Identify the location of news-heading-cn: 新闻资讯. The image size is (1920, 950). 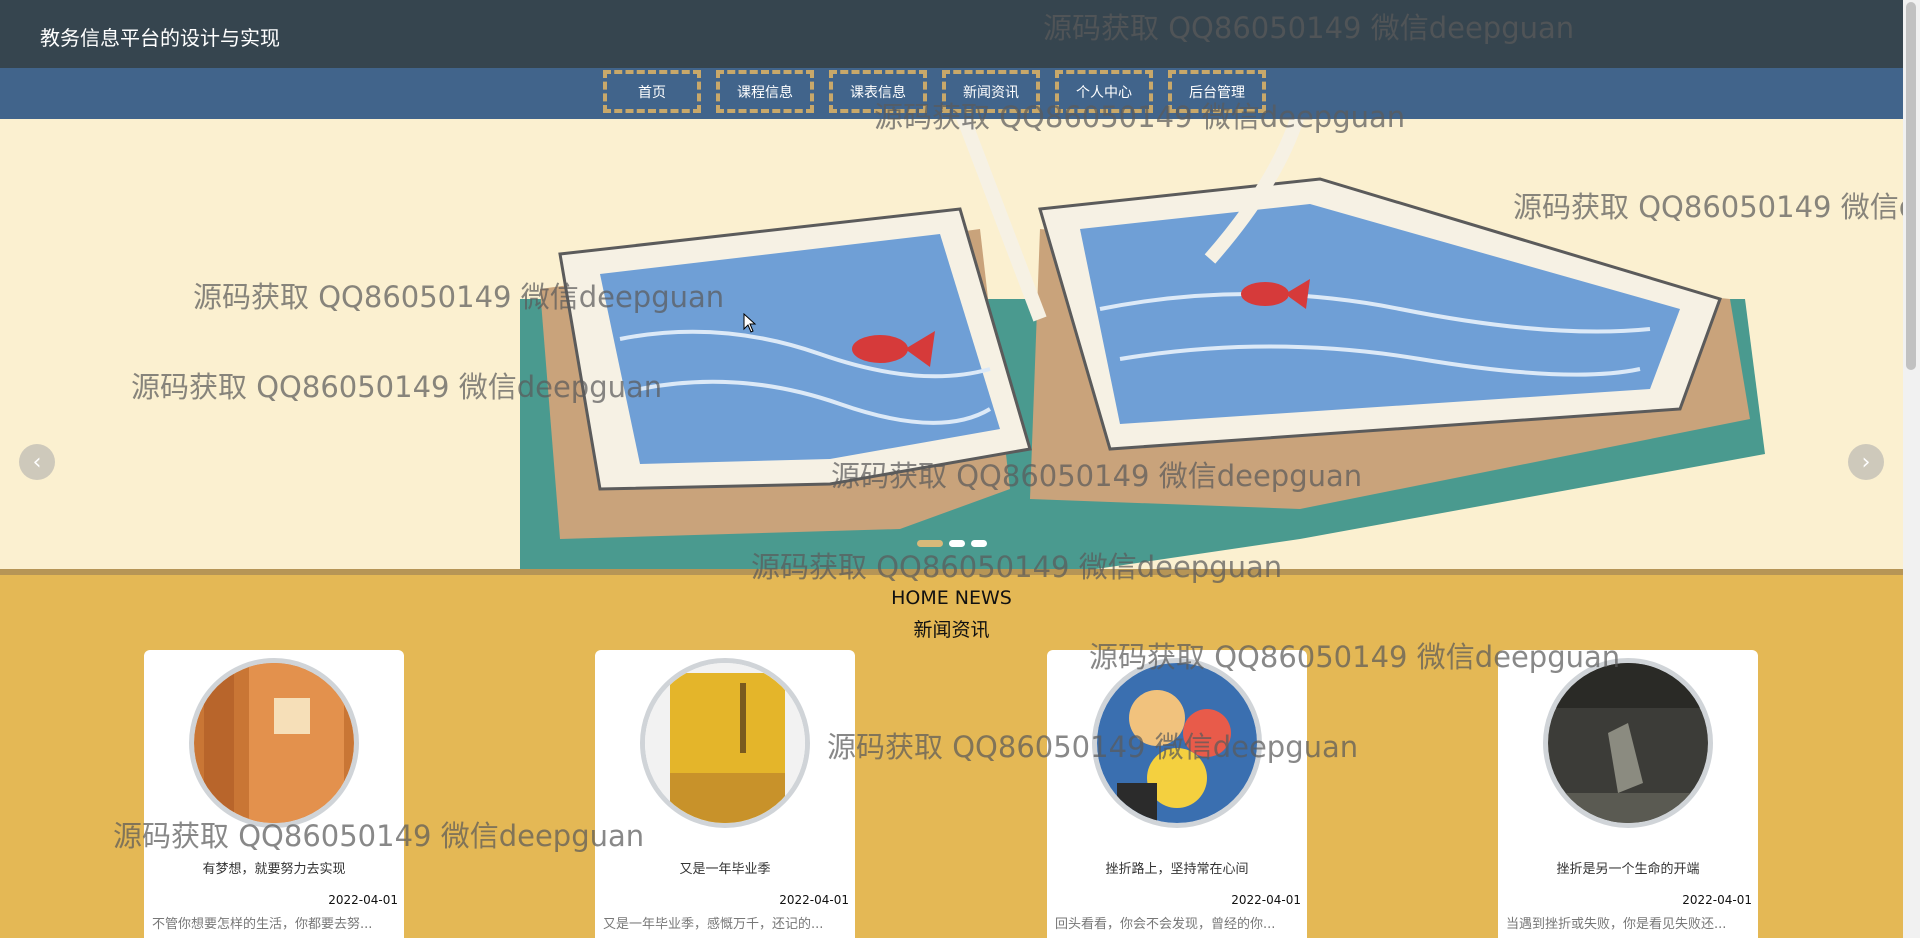
(951, 630).